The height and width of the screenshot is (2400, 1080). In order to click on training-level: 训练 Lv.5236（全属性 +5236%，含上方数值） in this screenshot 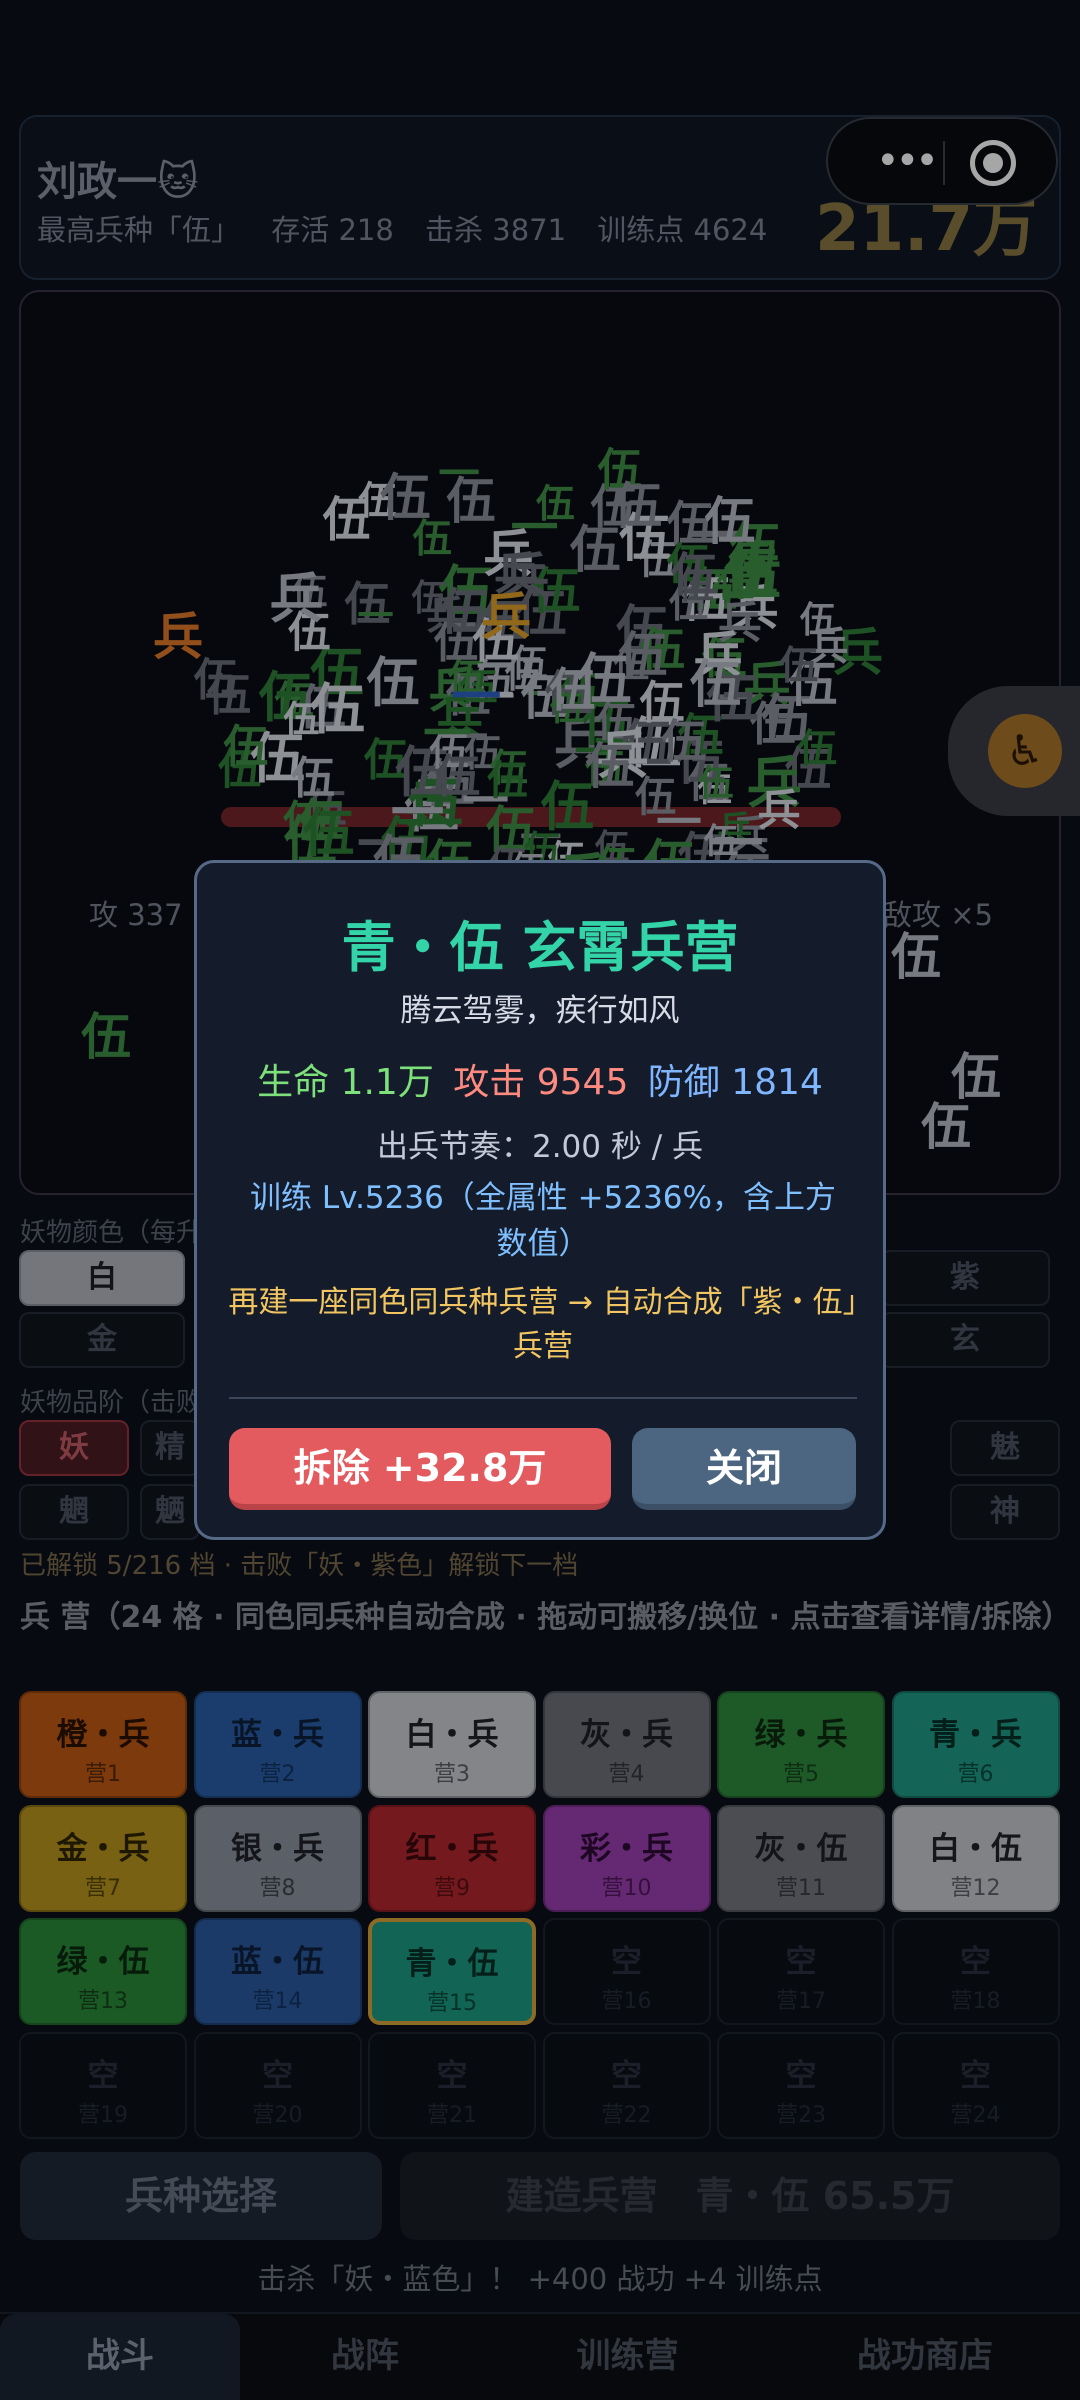, I will do `click(543, 1221)`.